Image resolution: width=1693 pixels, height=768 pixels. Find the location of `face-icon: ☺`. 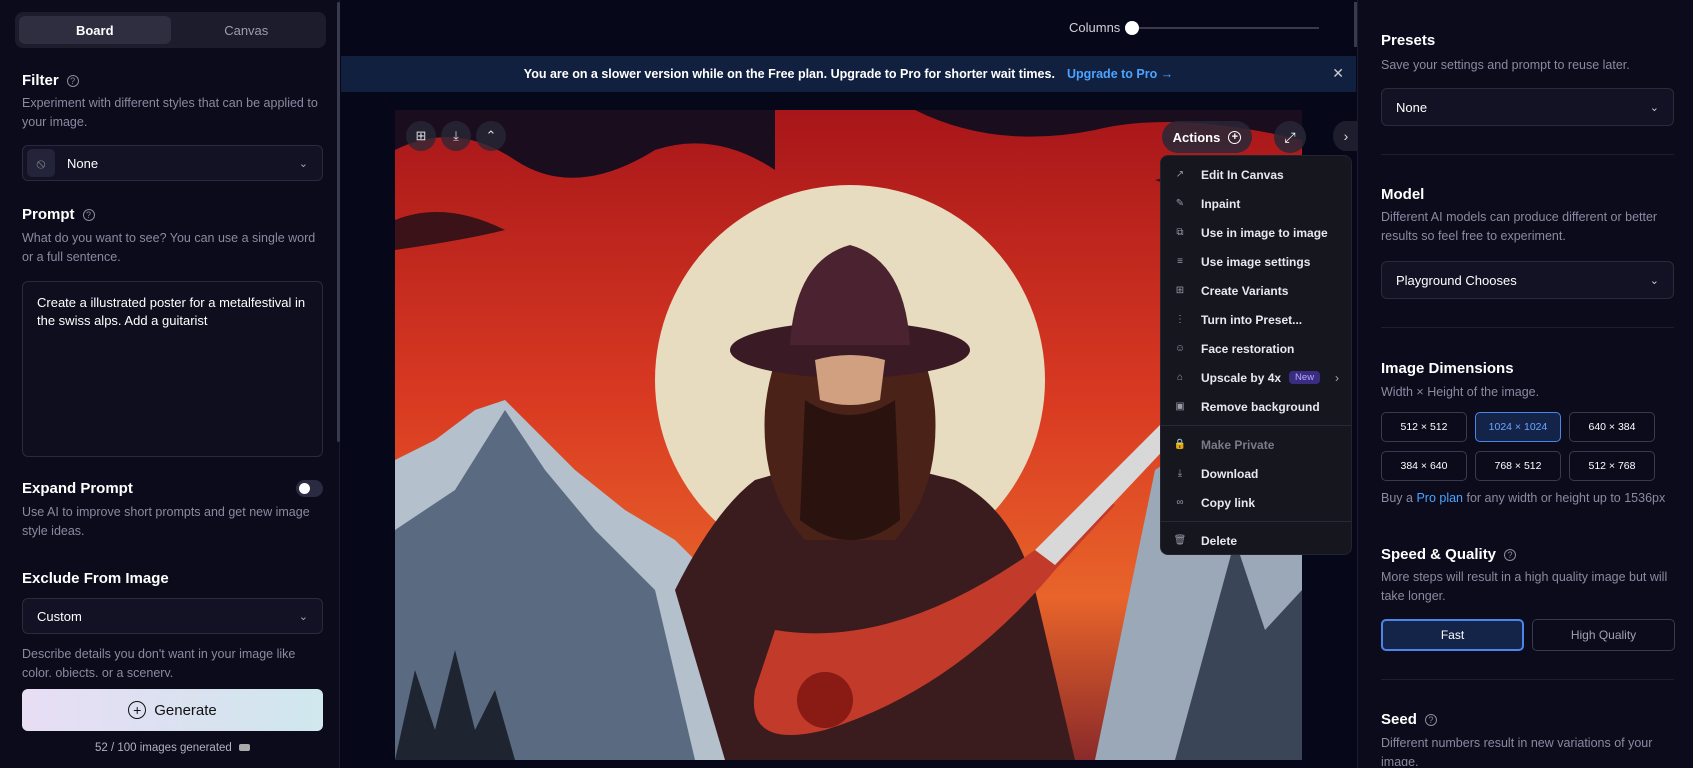

face-icon: ☺ is located at coordinates (1180, 348).